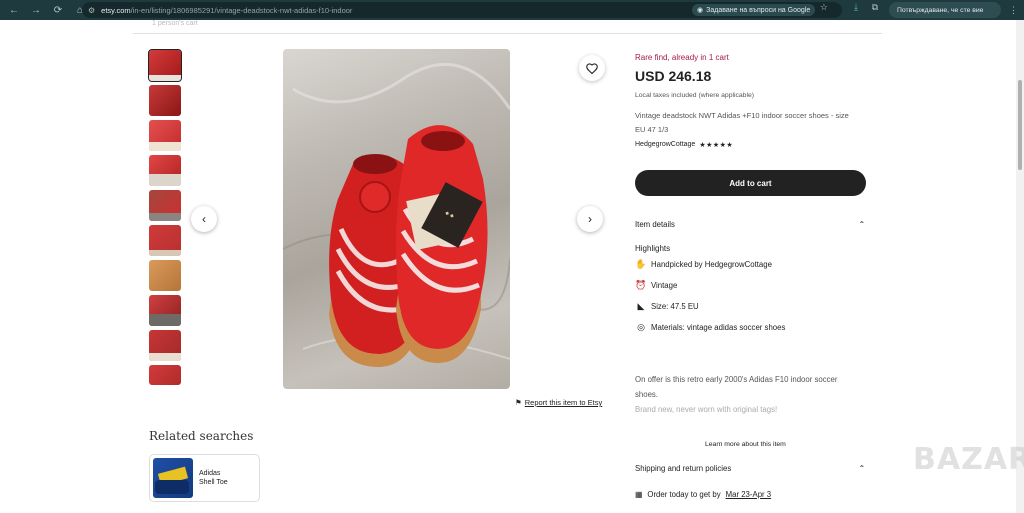  I want to click on heart-icon, so click(592, 68).